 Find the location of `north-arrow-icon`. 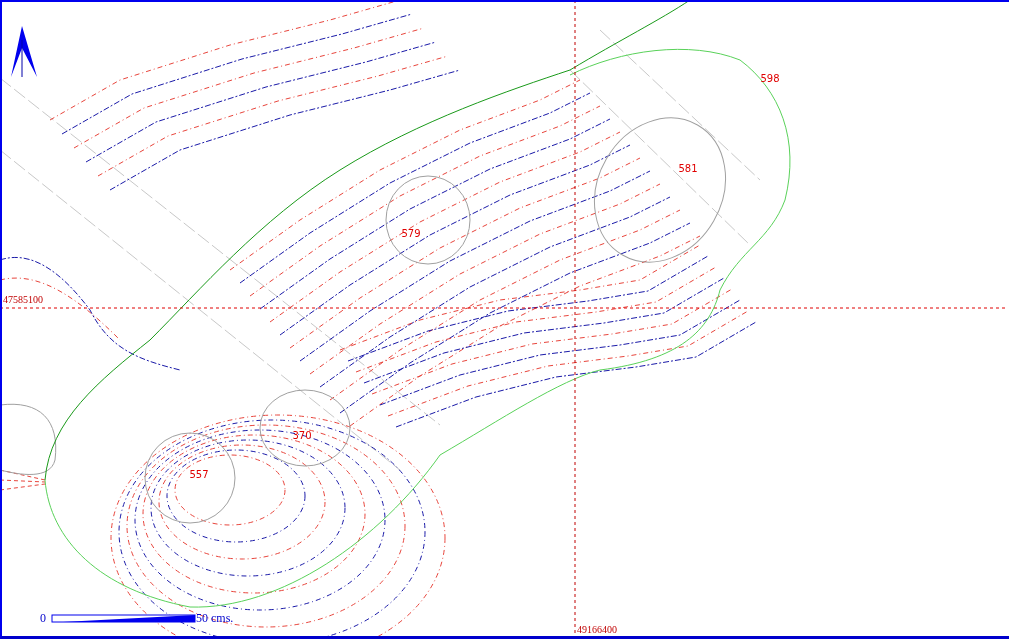

north-arrow-icon is located at coordinates (24, 52).